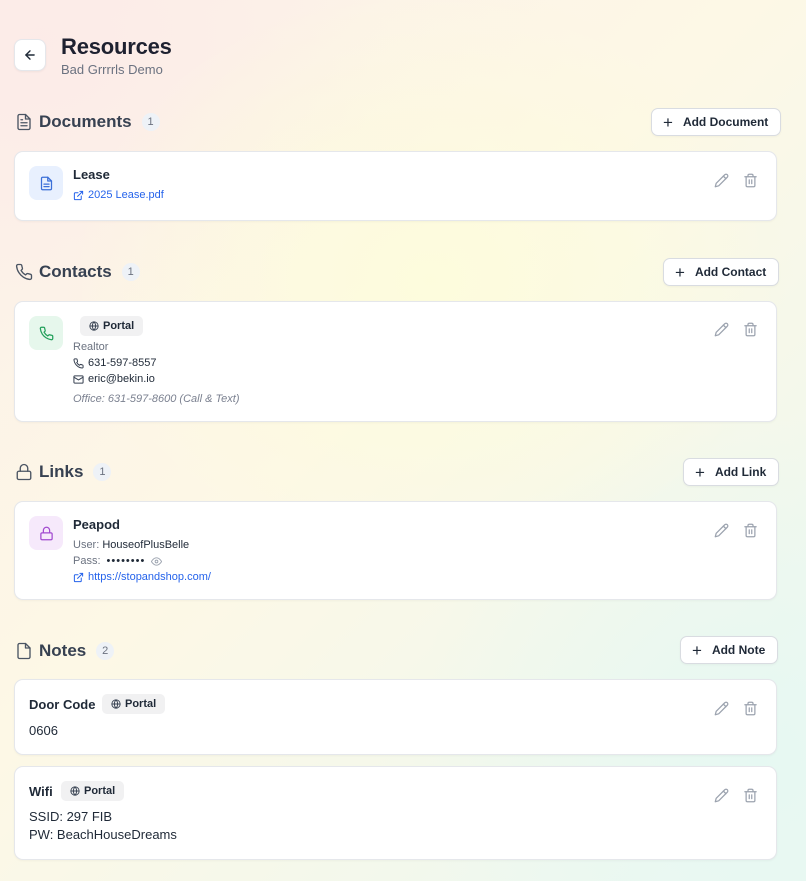  I want to click on note-title: Wifi, so click(41, 791).